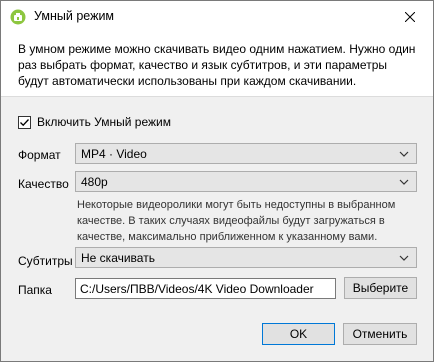 This screenshot has height=362, width=434. I want to click on smart-mode-label: Включить Умный режим, so click(104, 122).